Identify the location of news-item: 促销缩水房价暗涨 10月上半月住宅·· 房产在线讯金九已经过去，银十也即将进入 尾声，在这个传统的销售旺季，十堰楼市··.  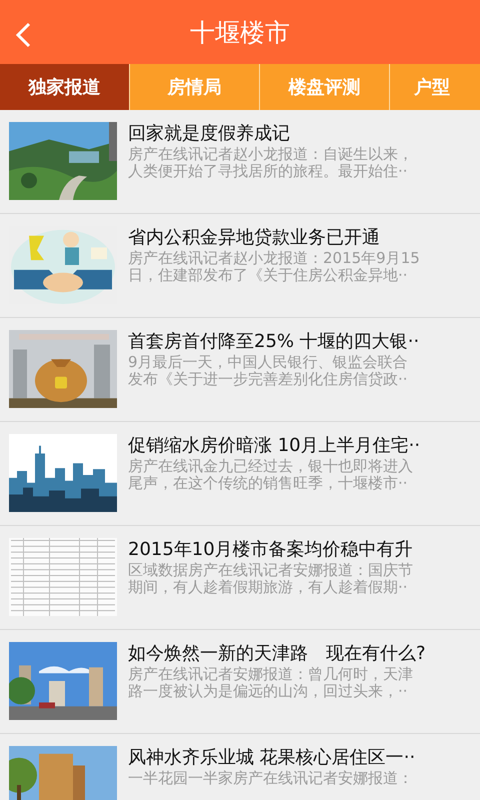
(240, 474).